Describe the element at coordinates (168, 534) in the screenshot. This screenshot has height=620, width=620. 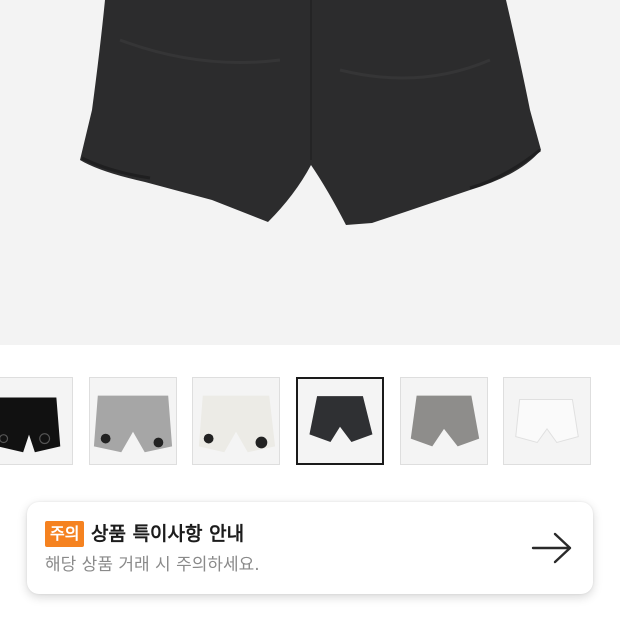
I see `notice-title: 상품 특이사항 안내` at that location.